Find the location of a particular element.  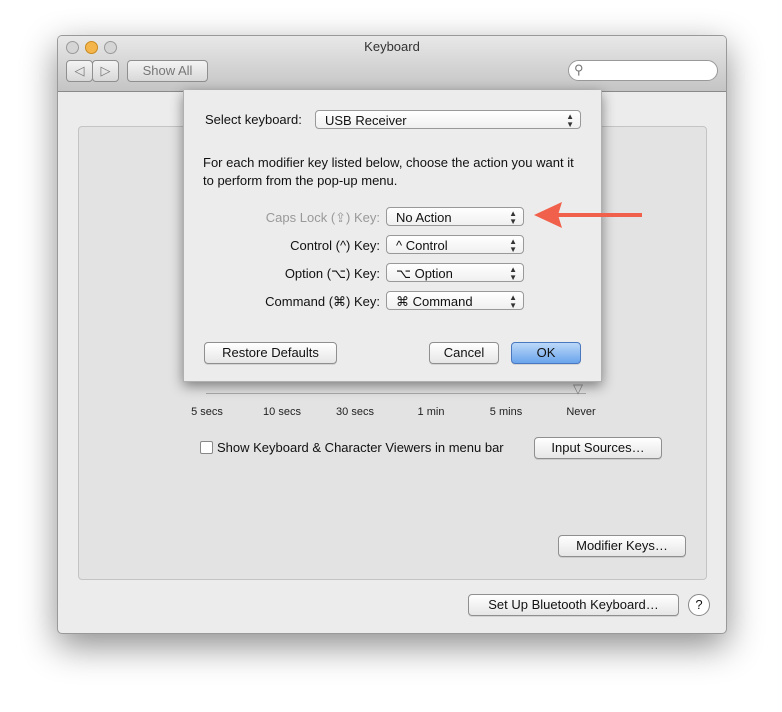

control-label: Control (^) Key: is located at coordinates (335, 245).